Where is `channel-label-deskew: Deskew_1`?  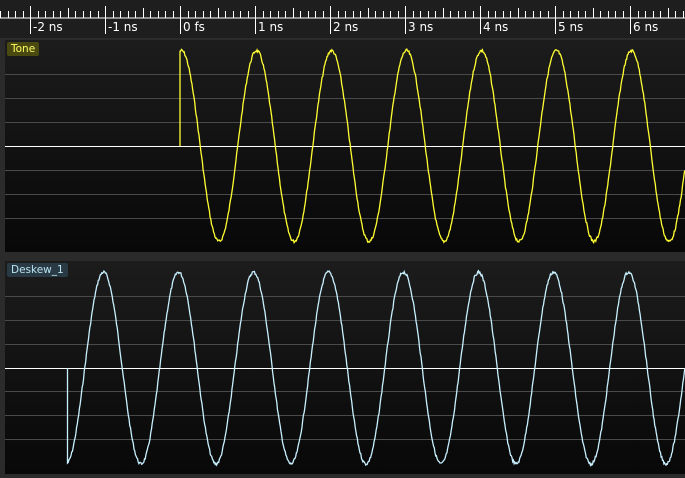
channel-label-deskew: Deskew_1 is located at coordinates (37, 270).